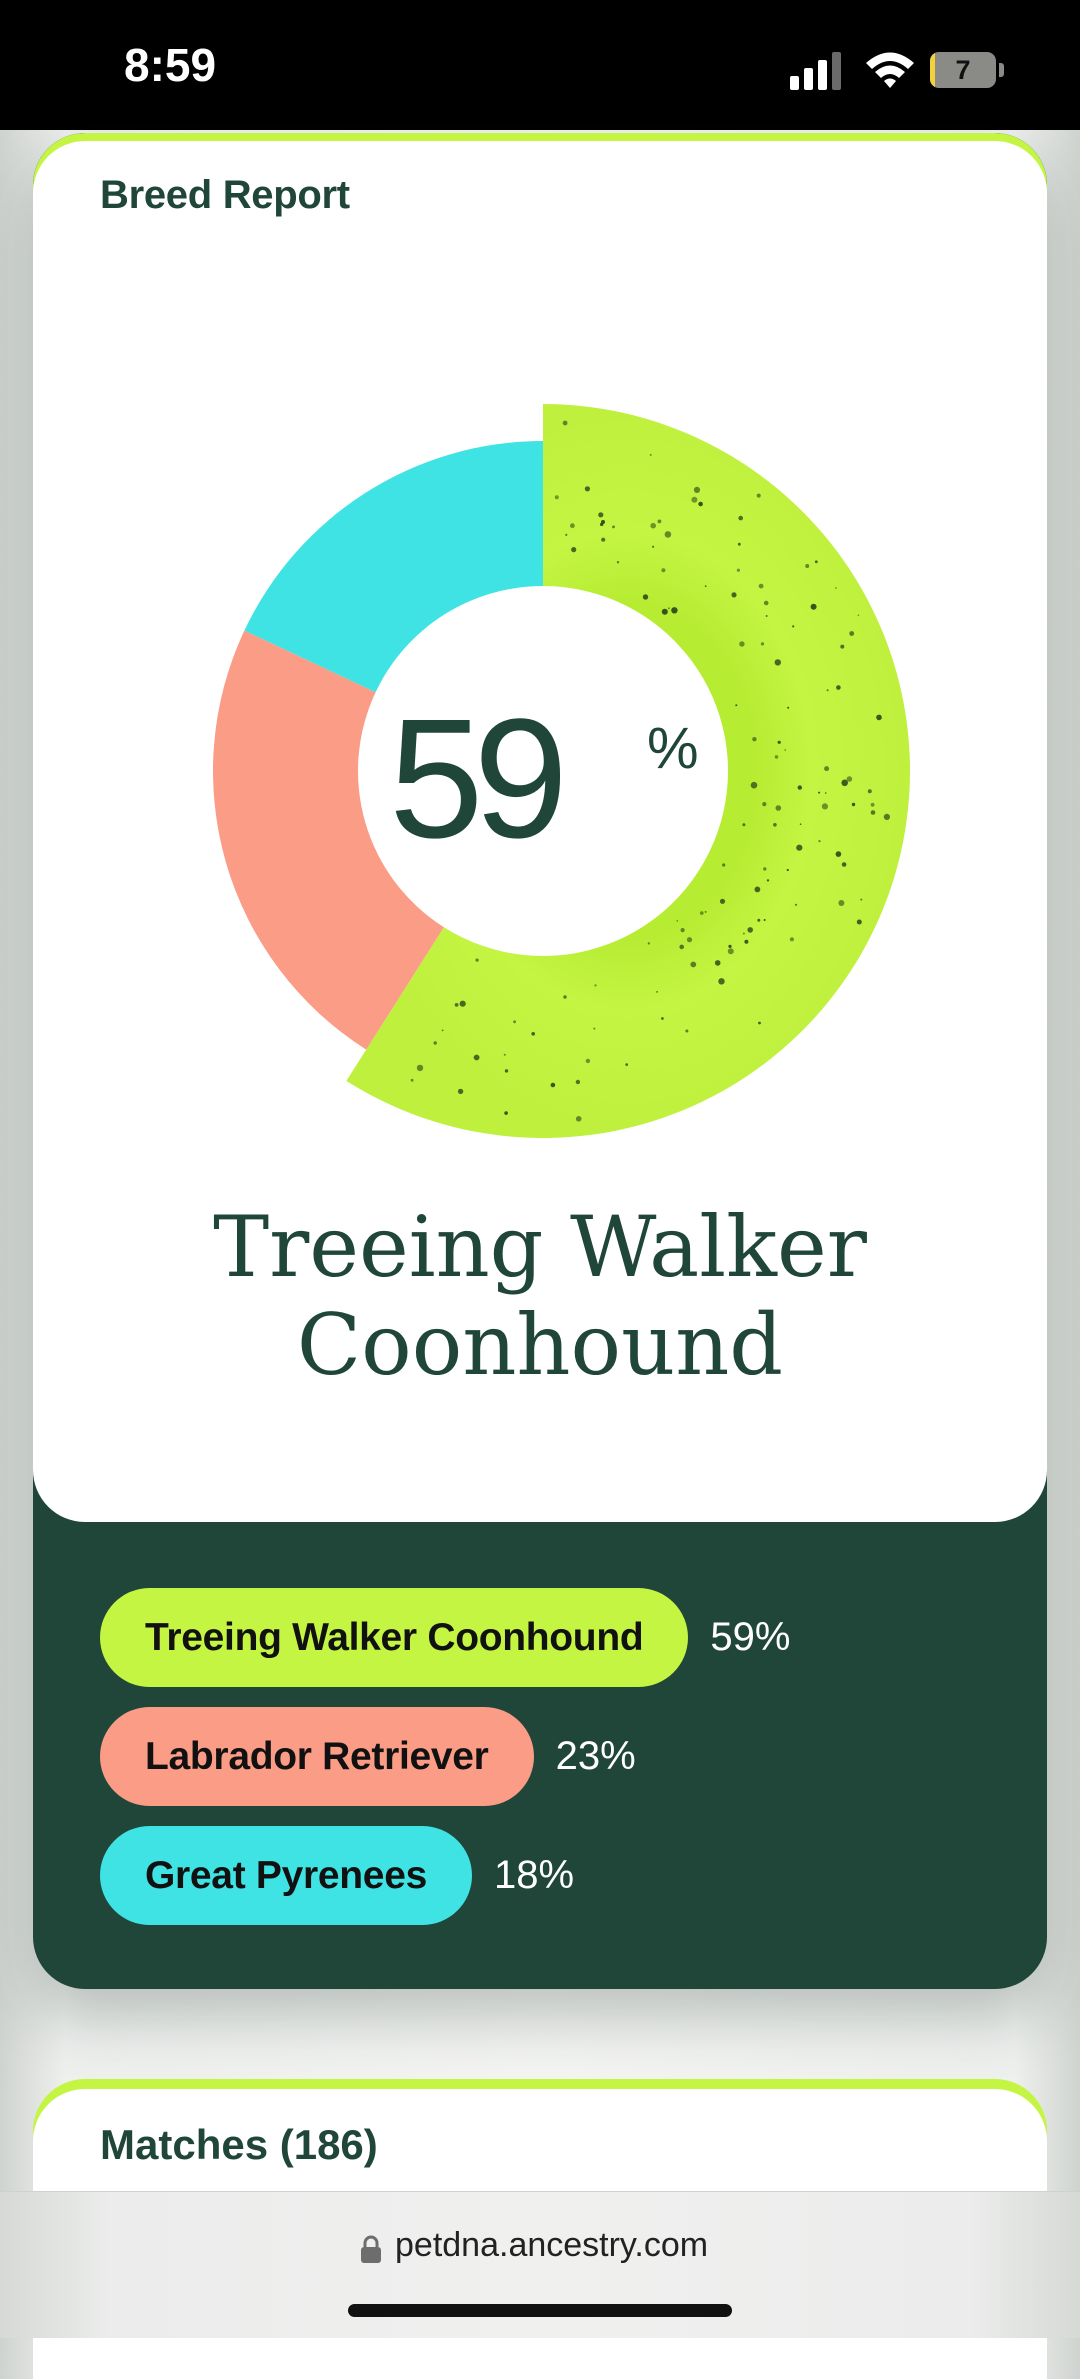  I want to click on browser-address-bar: petdna.ancestry.com, so click(540, 2264).